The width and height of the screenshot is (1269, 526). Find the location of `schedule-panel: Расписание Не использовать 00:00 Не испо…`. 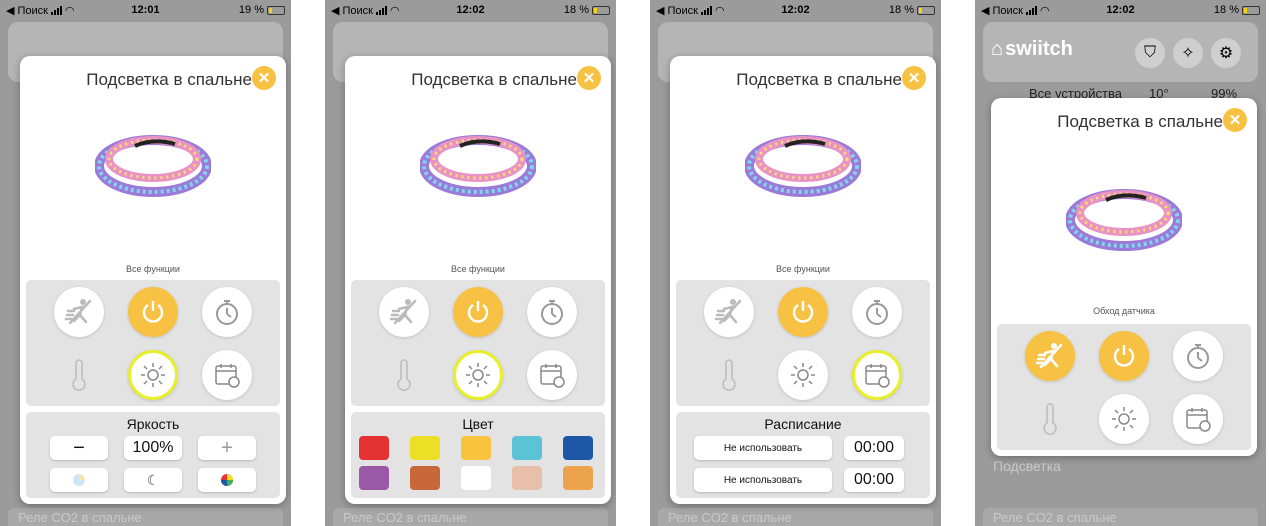

schedule-panel: Расписание Не использовать 00:00 Не испо… is located at coordinates (803, 455).